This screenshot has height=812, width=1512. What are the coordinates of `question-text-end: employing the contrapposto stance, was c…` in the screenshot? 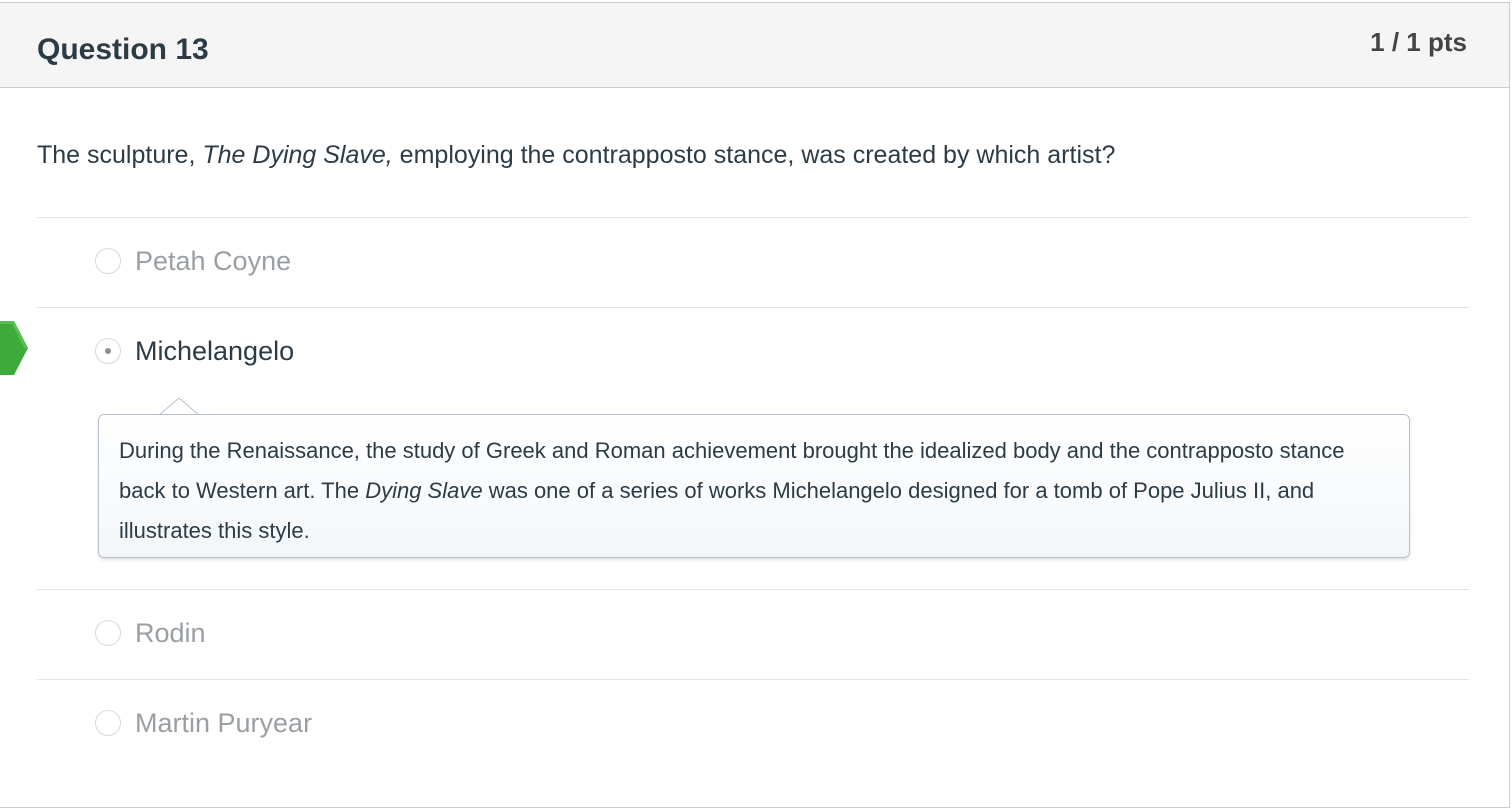 It's located at (754, 155).